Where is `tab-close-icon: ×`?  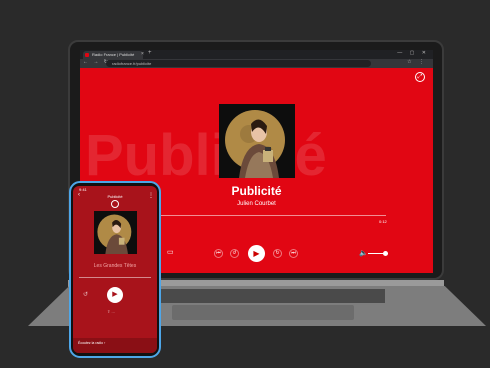
tab-close-icon: × is located at coordinates (142, 54).